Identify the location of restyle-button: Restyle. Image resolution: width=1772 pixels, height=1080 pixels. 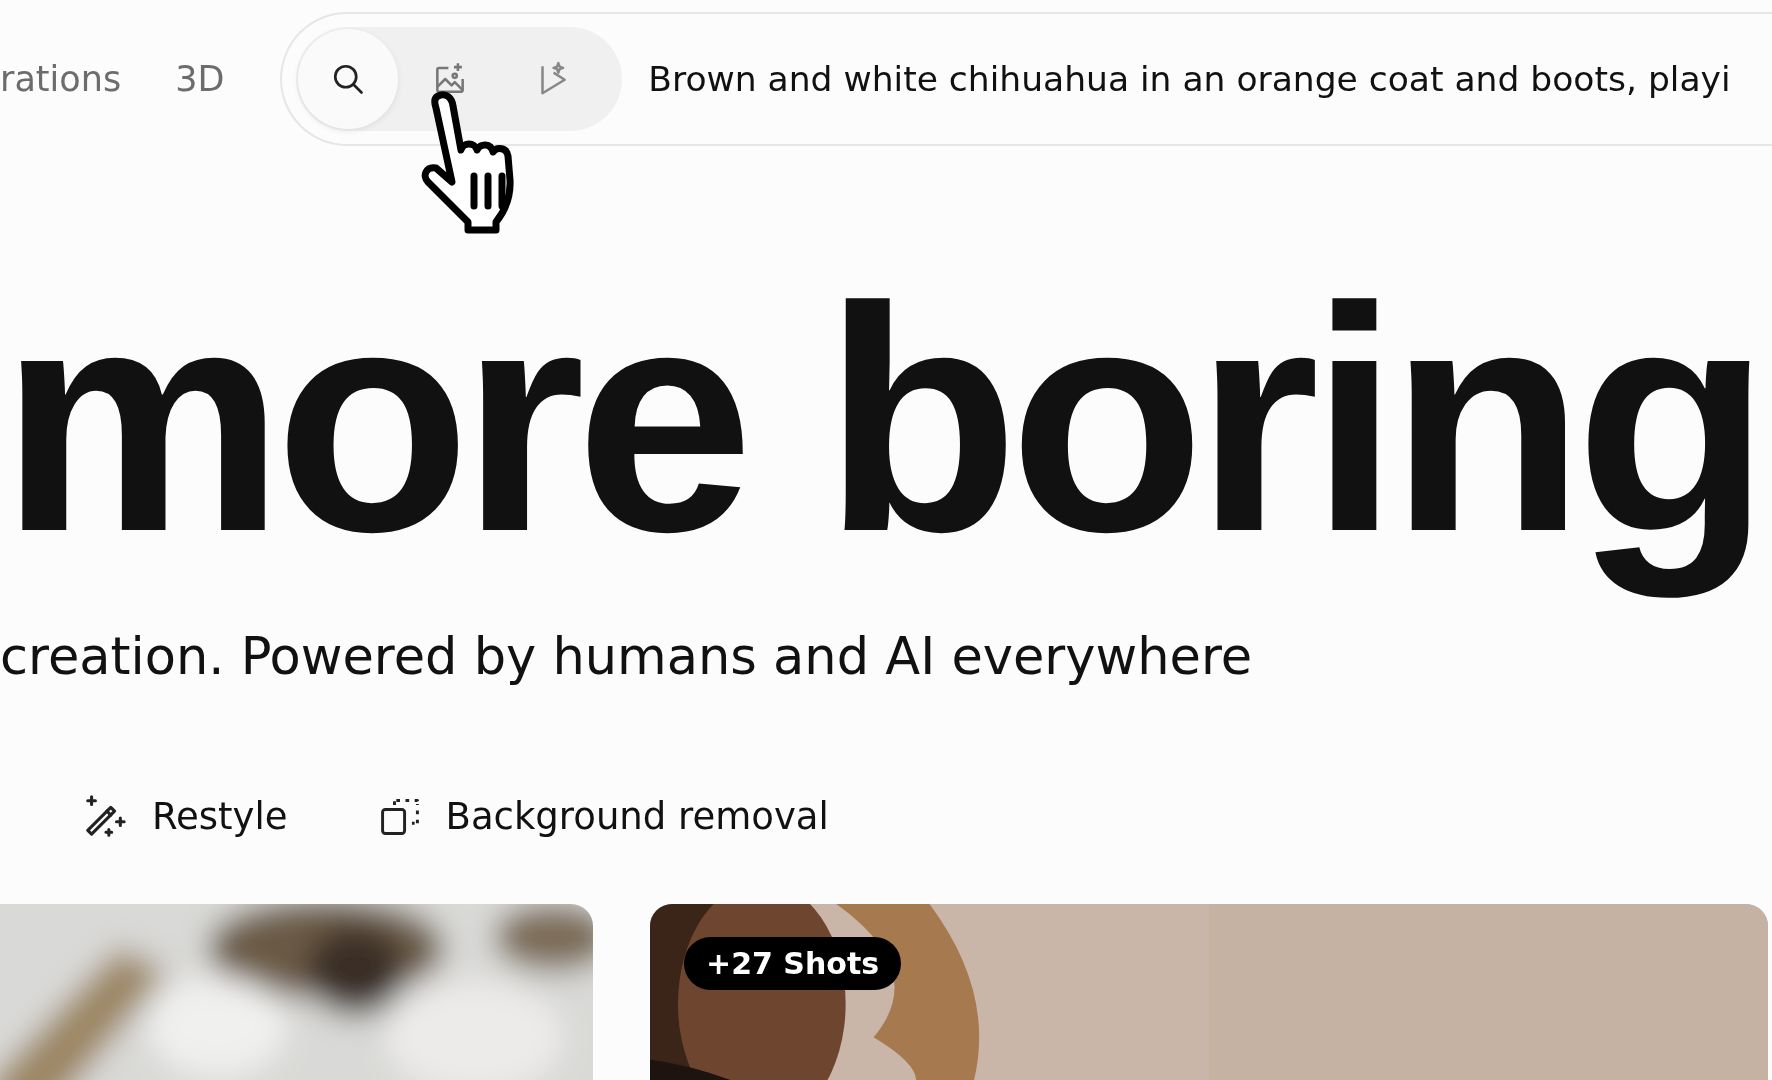
(185, 816).